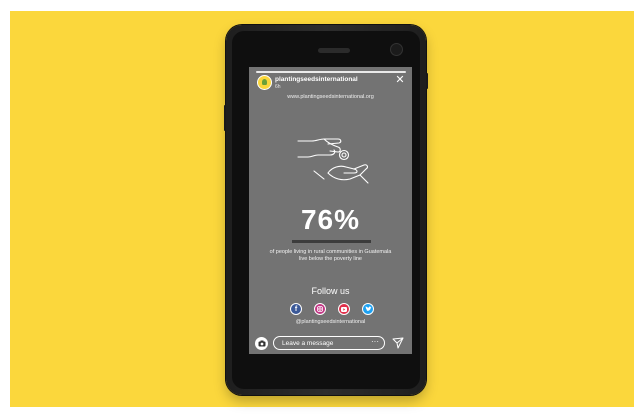 Image resolution: width=643 pixels, height=418 pixels. What do you see at coordinates (332, 309) in the screenshot?
I see `social-icons-row: f` at bounding box center [332, 309].